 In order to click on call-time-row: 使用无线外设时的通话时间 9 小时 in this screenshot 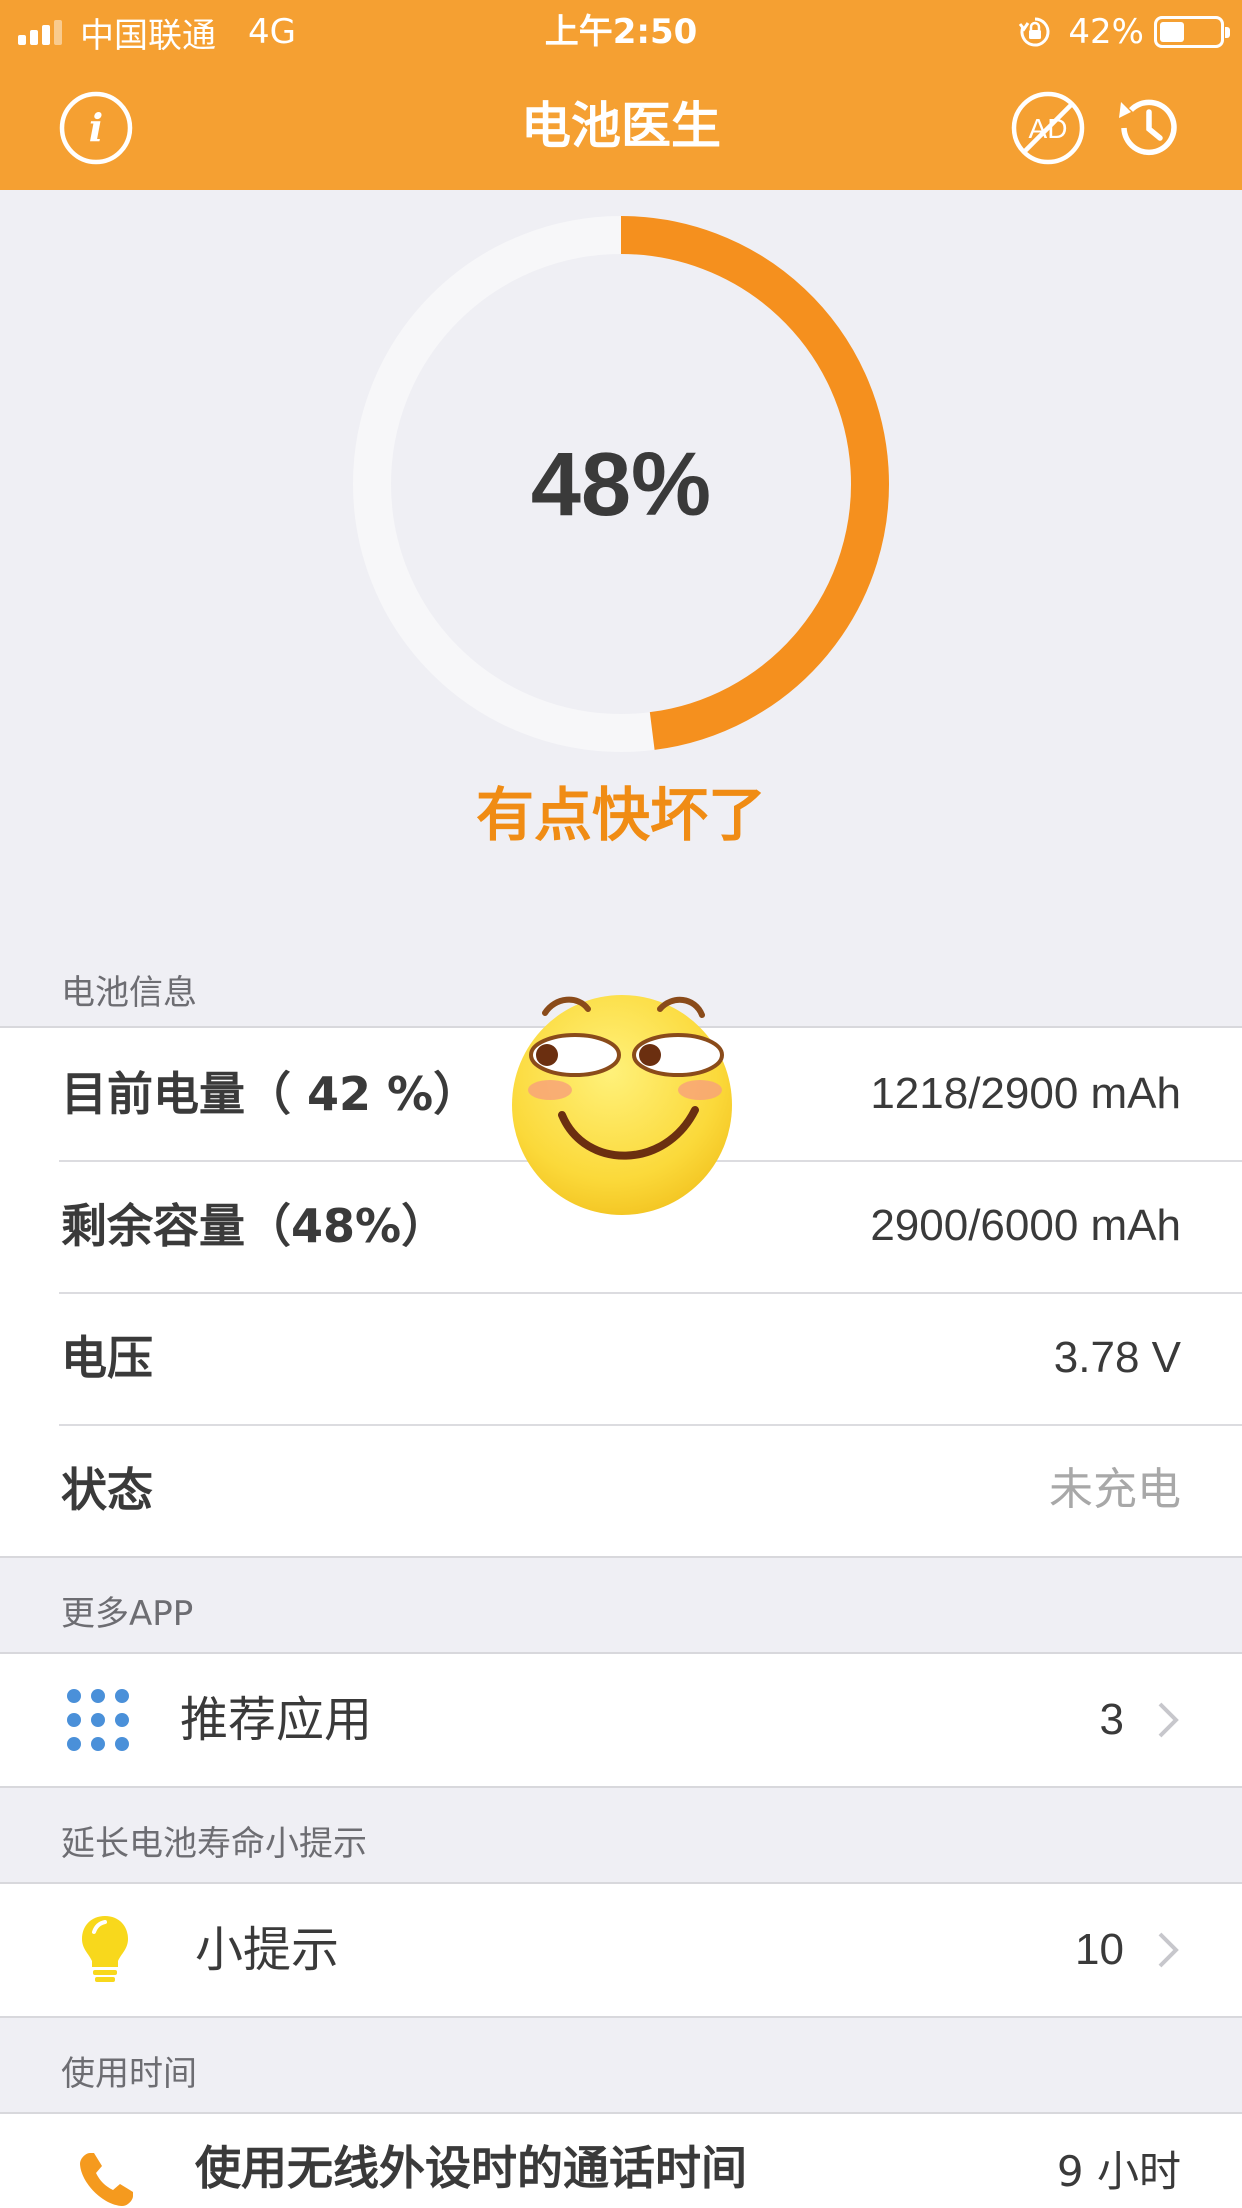, I will do `click(621, 2161)`.